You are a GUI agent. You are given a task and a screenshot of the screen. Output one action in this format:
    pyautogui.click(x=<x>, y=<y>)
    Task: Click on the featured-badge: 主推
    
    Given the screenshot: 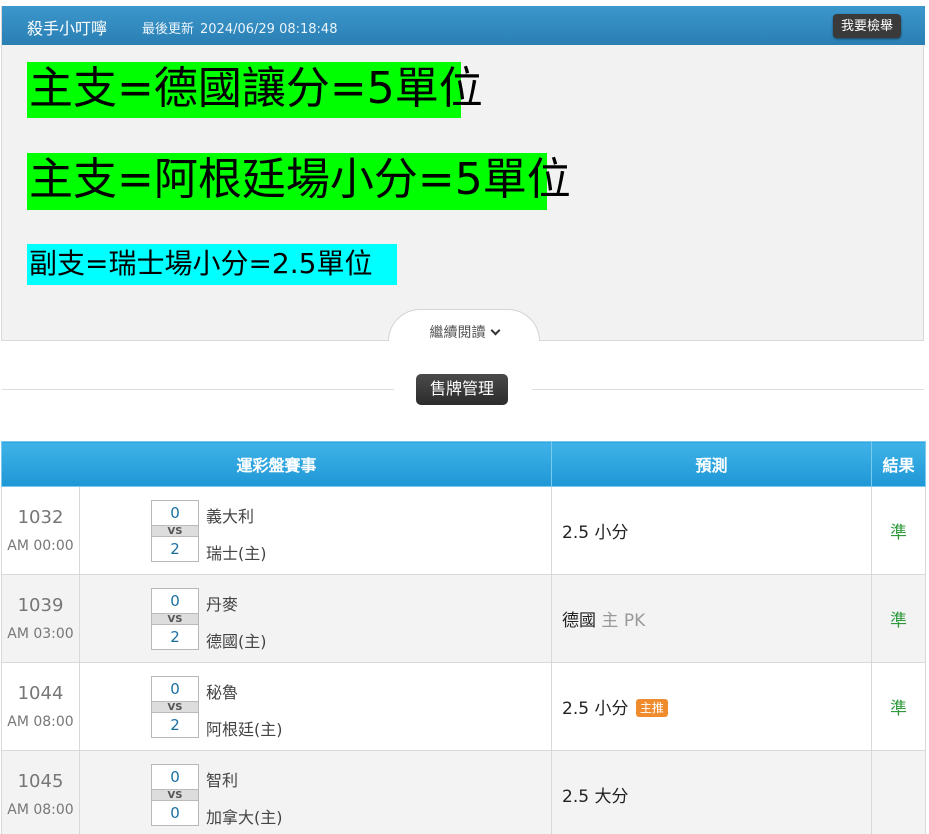 What is the action you would take?
    pyautogui.click(x=651, y=708)
    